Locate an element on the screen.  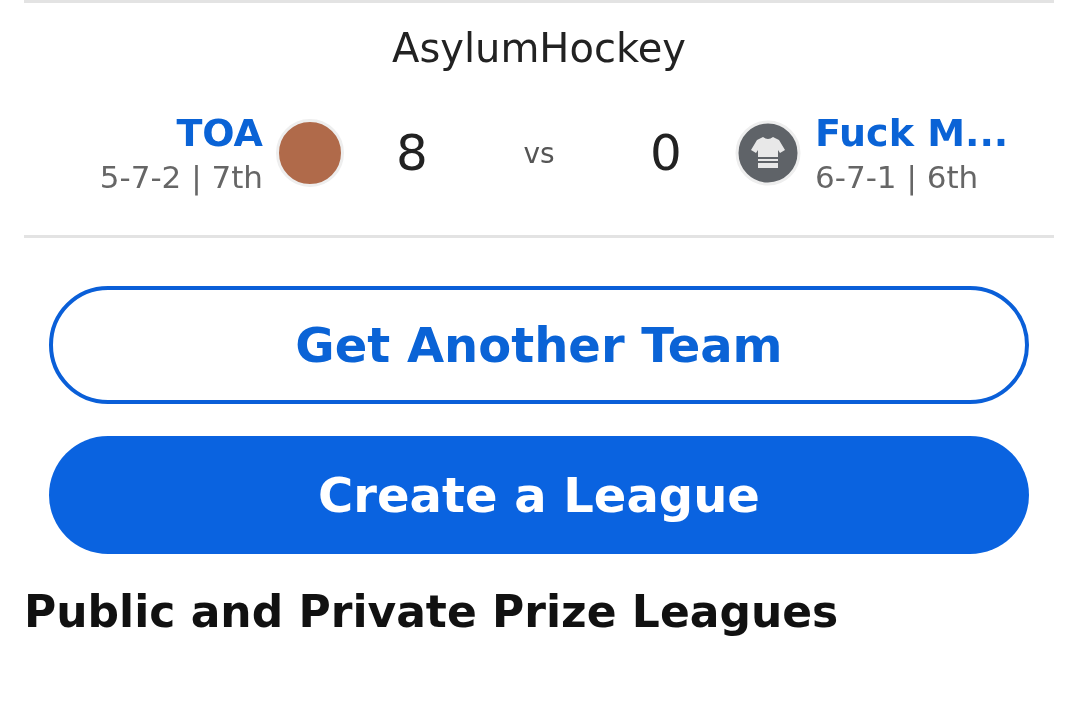
versus-label: vs is located at coordinates (539, 153).